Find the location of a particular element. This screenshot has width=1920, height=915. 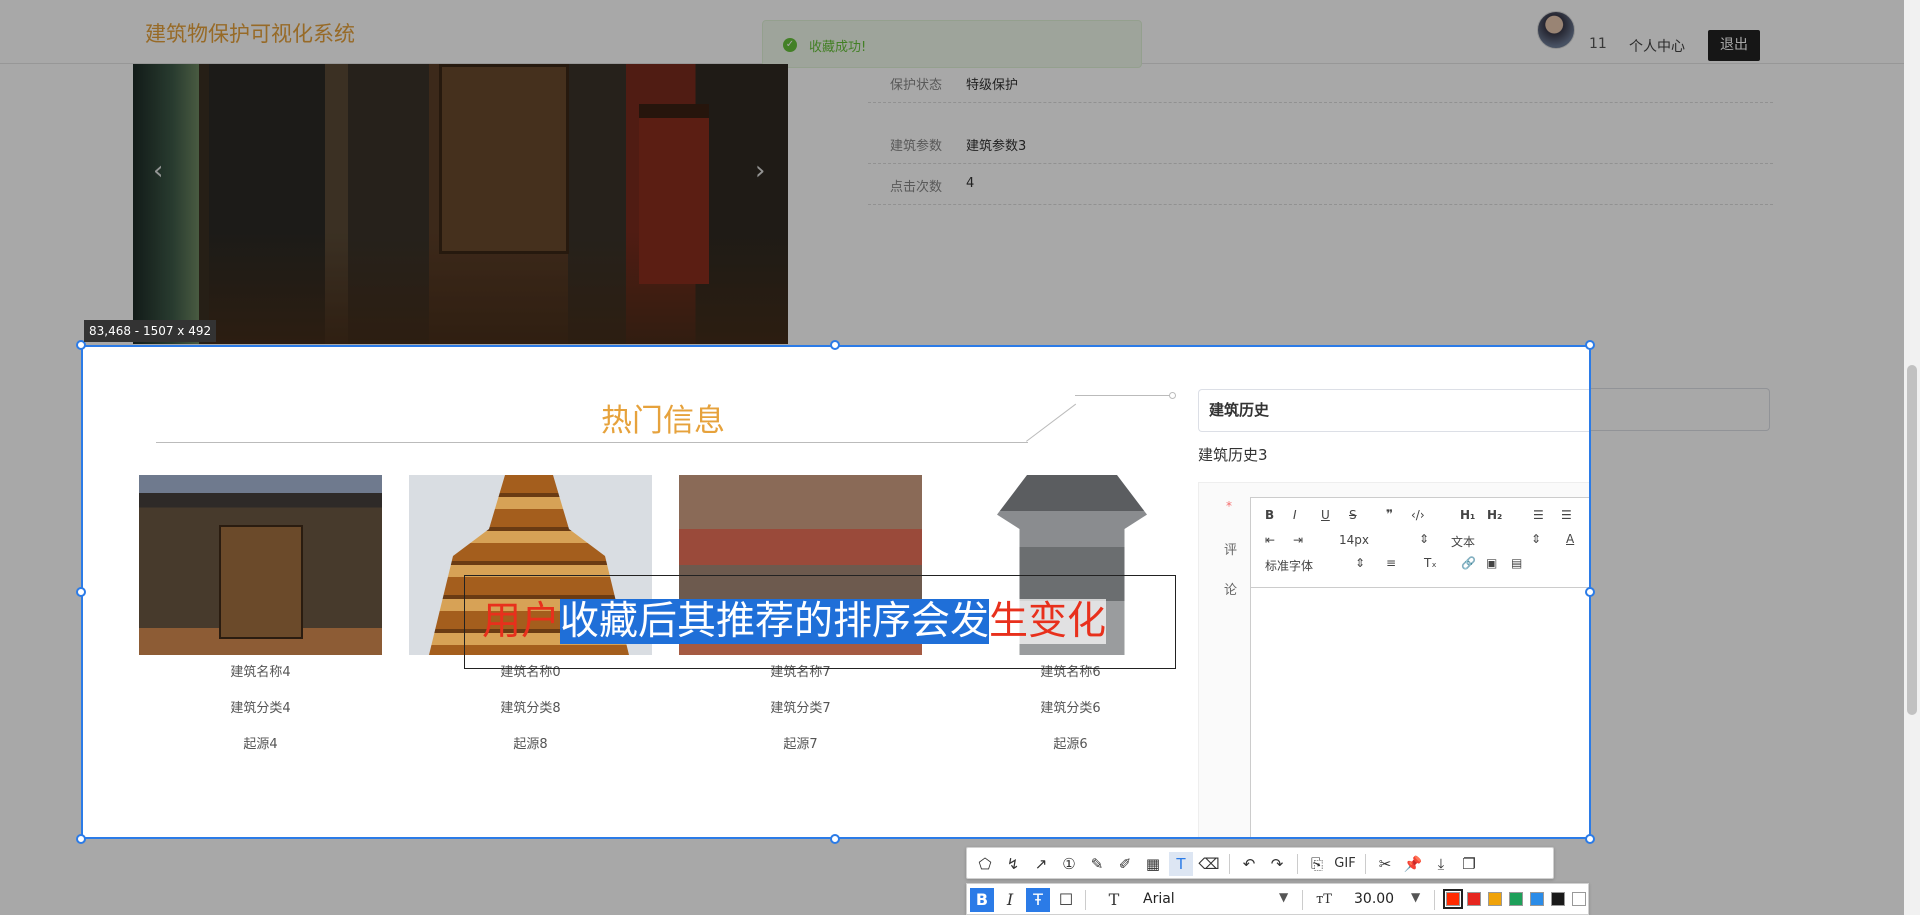

blockquote-icon: ❞ is located at coordinates (1389, 514).